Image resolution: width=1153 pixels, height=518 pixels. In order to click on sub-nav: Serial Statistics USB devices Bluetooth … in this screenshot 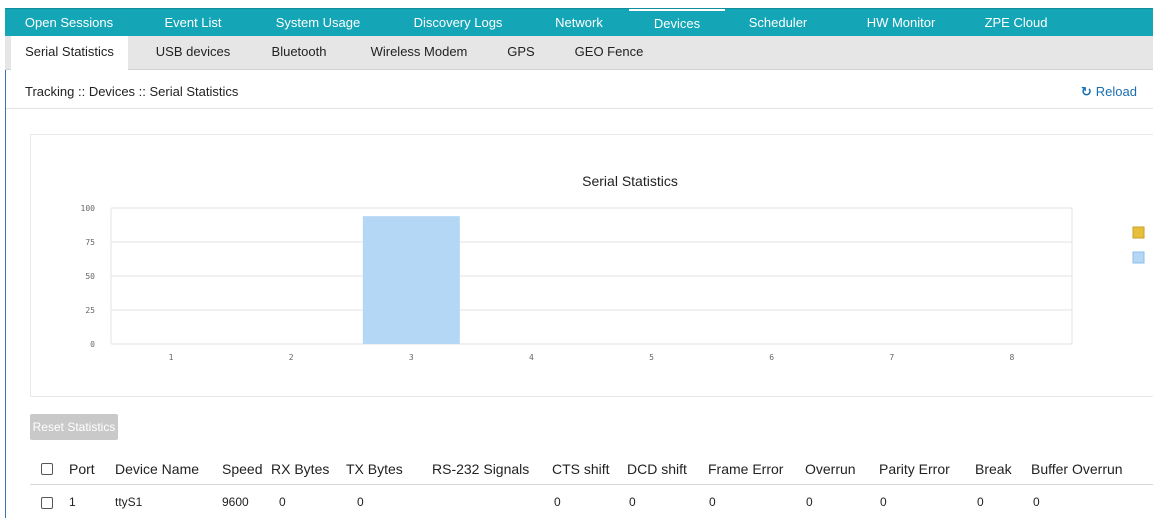, I will do `click(579, 53)`.